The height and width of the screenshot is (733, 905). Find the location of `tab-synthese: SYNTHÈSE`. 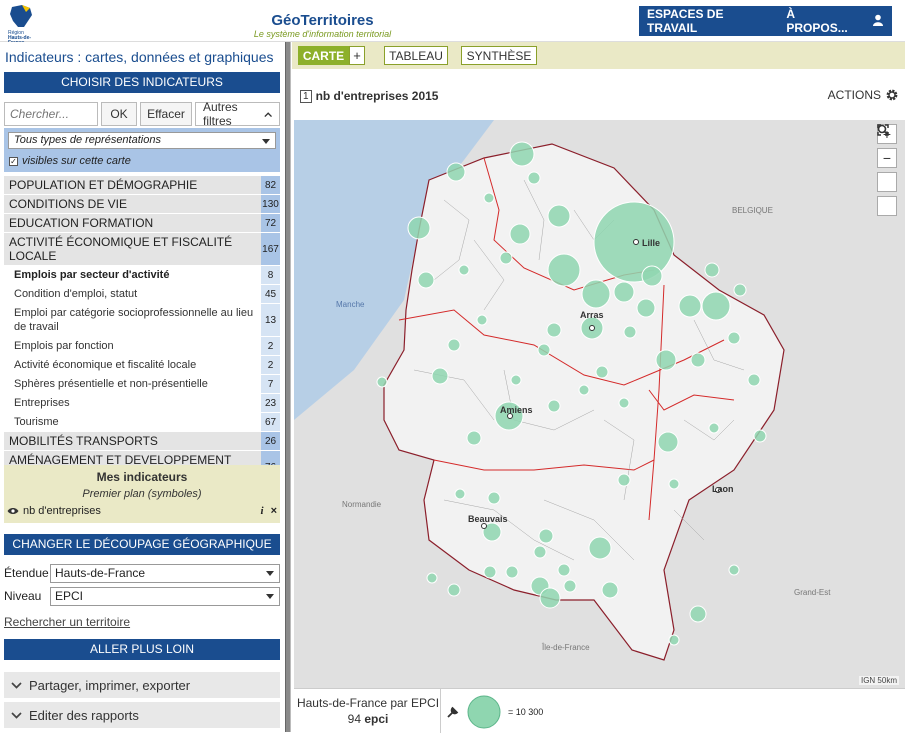

tab-synthese: SYNTHÈSE is located at coordinates (499, 55).